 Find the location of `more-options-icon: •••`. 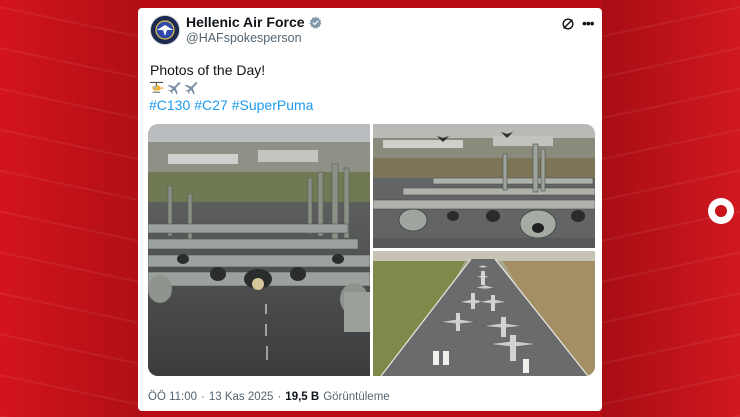

more-options-icon: ••• is located at coordinates (588, 23).